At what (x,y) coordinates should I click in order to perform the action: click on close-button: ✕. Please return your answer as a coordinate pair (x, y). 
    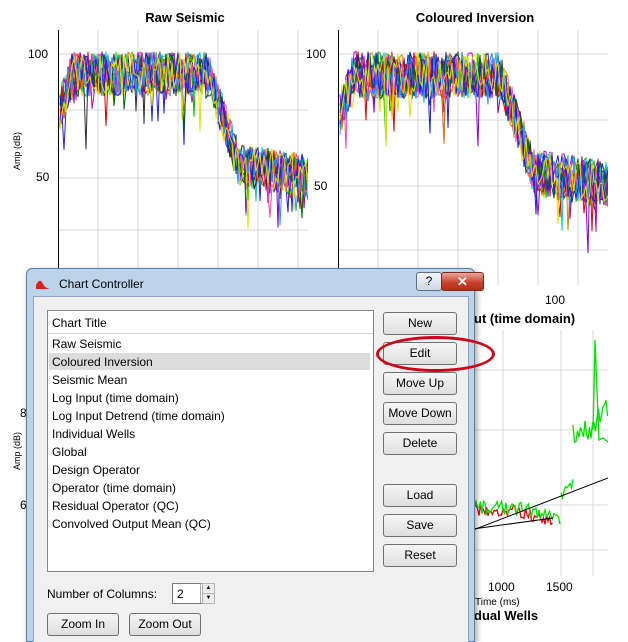
    Looking at the image, I should click on (462, 281).